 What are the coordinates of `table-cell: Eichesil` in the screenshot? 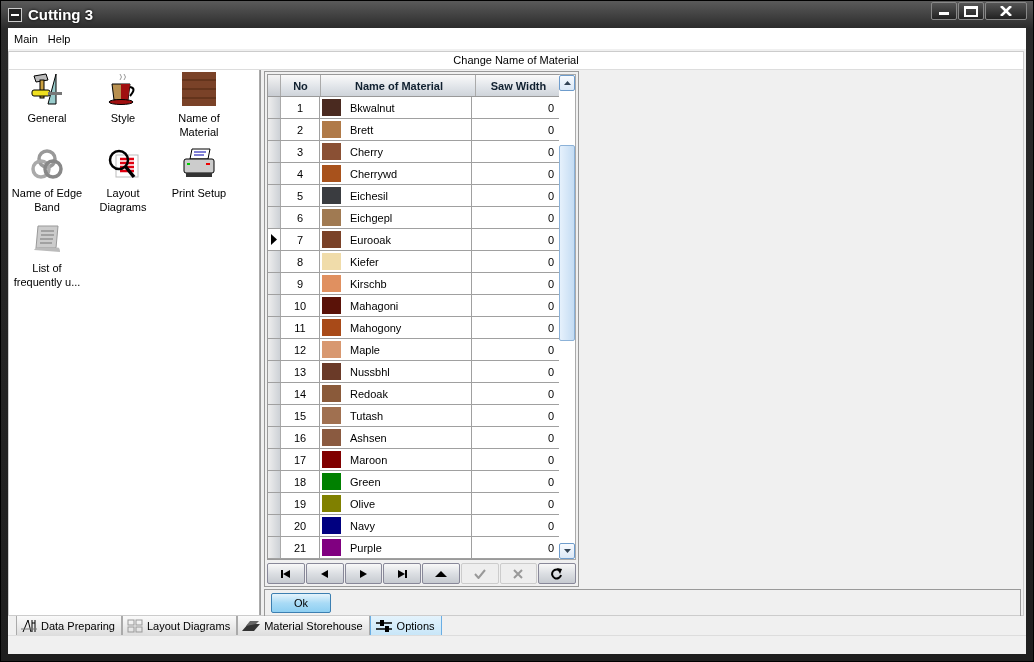 It's located at (369, 195).